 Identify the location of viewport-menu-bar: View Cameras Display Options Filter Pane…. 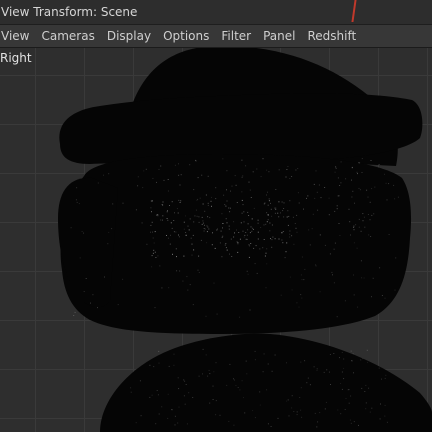
(216, 36).